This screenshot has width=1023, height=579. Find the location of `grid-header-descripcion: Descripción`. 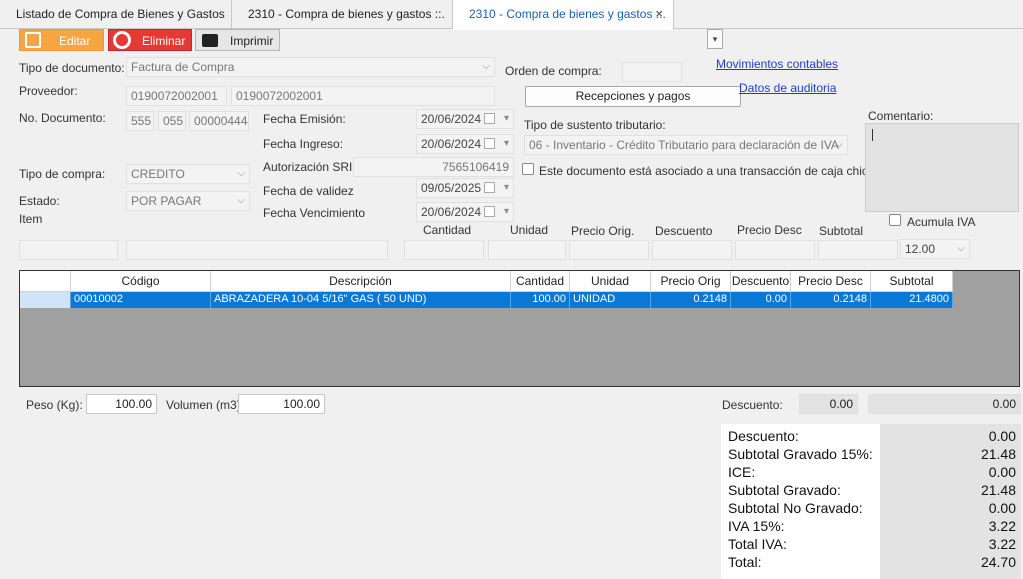

grid-header-descripcion: Descripción is located at coordinates (361, 281).